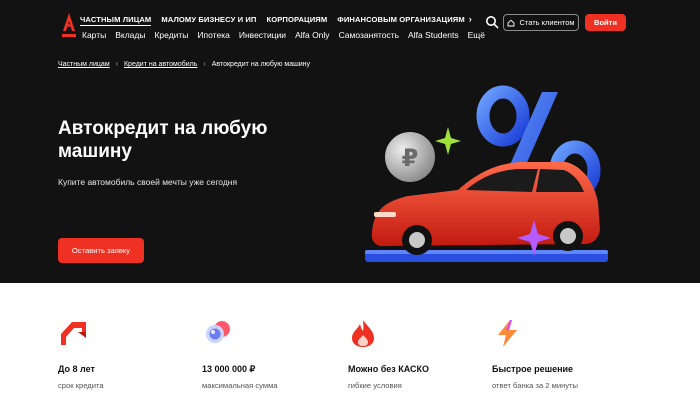 This screenshot has width=700, height=403. Describe the element at coordinates (401, 20) in the screenshot. I see `segment-financial: ФИНАНСОВЫМ ОРГАНИЗАЦИЯМ` at that location.